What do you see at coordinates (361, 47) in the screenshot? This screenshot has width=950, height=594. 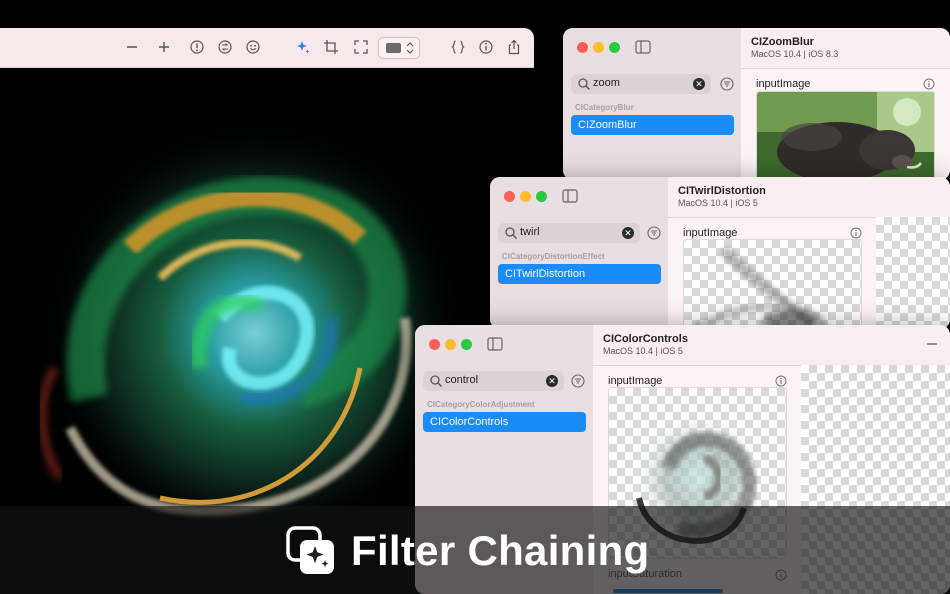 I see `fullscreen-icon` at bounding box center [361, 47].